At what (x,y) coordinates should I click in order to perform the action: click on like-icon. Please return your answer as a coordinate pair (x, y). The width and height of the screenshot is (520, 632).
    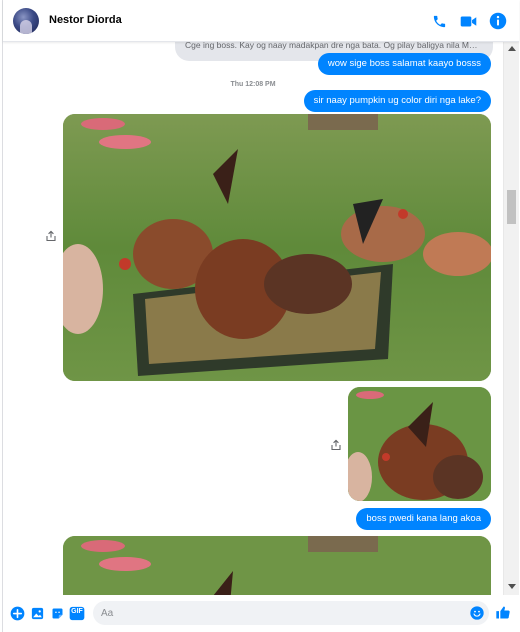
    Looking at the image, I should click on (503, 612).